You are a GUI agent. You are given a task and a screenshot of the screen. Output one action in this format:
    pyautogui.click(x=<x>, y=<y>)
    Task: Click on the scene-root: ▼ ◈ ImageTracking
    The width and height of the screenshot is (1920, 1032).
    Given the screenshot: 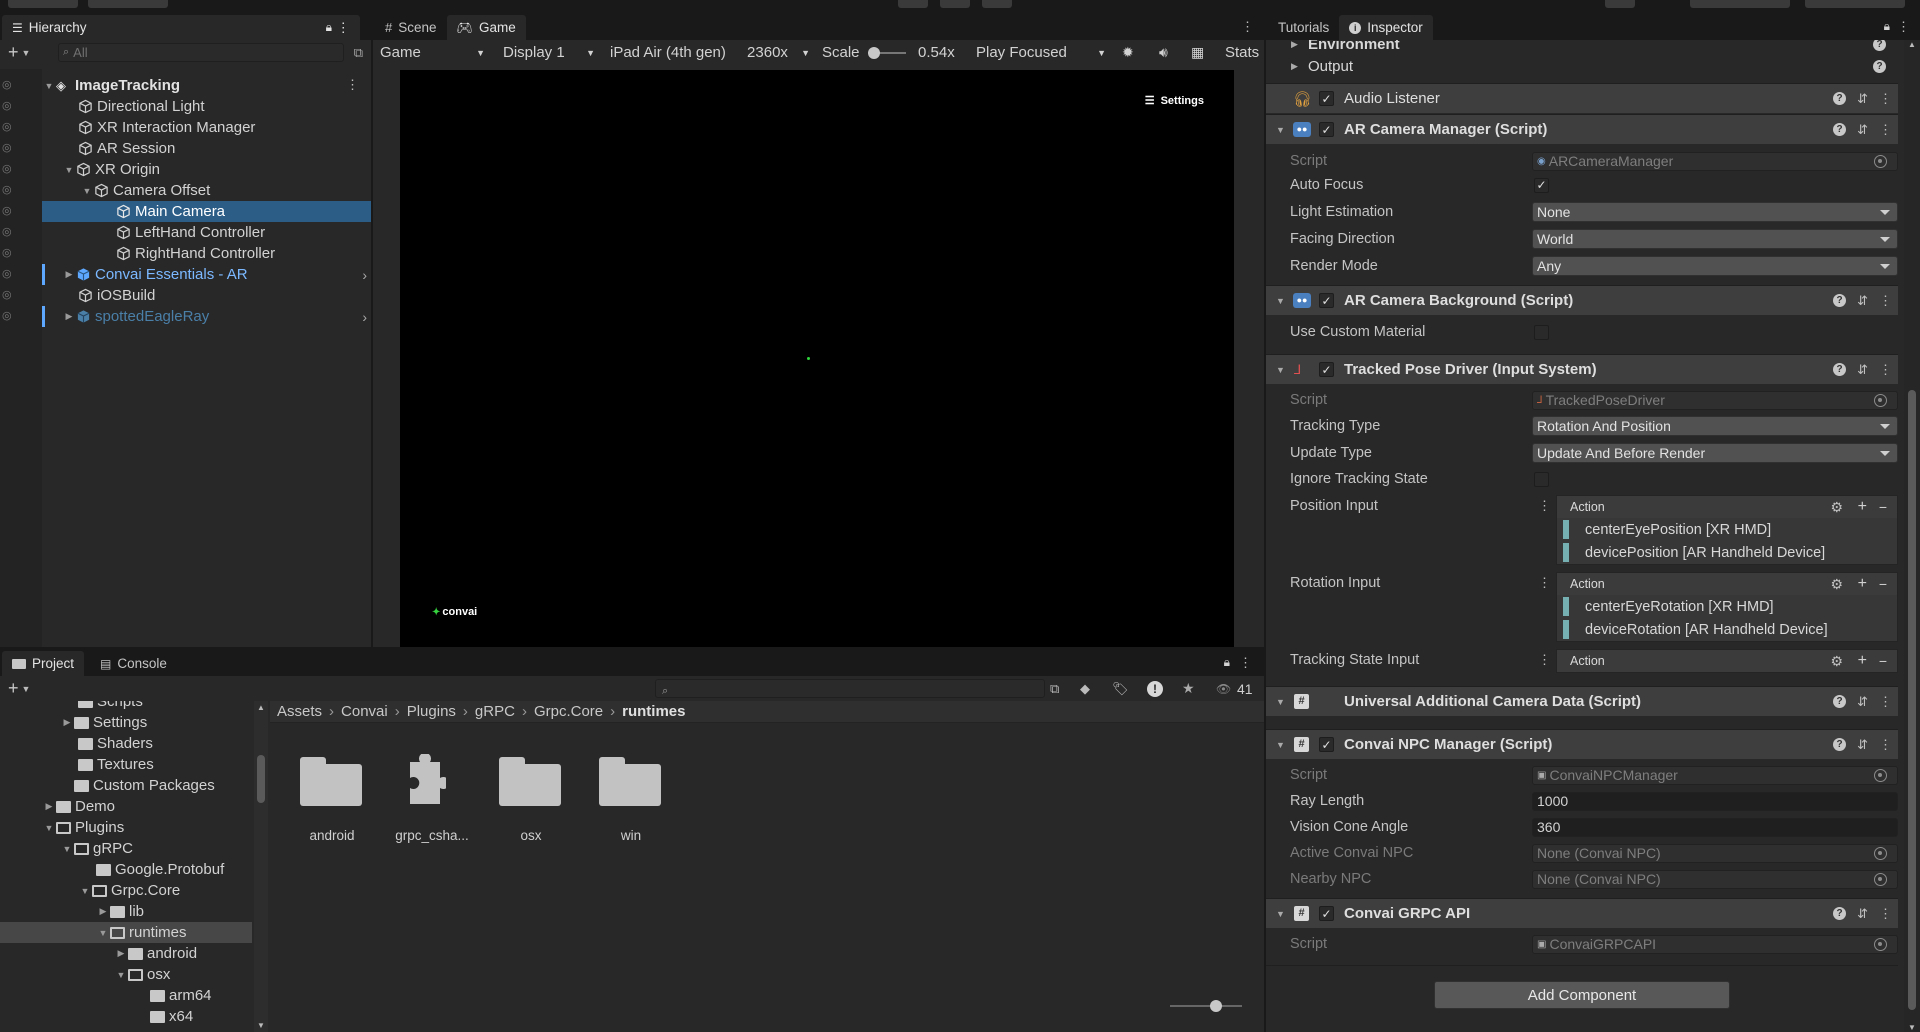 What is the action you would take?
    pyautogui.click(x=111, y=85)
    